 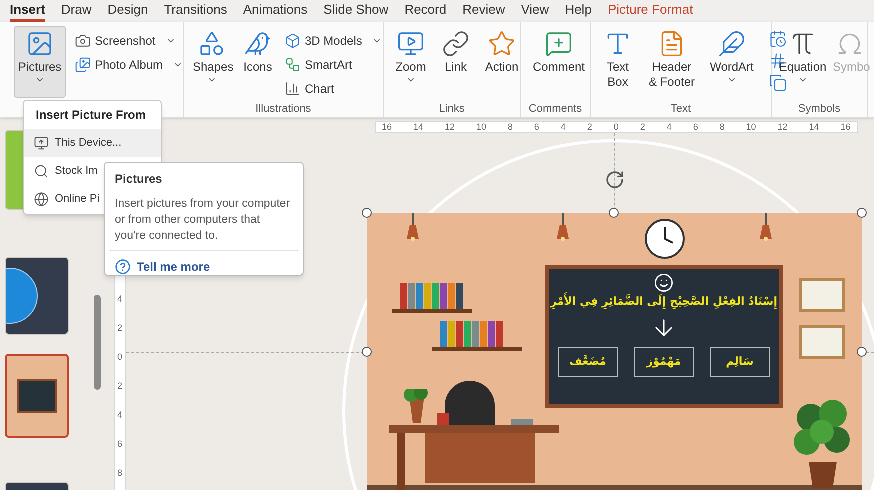 What do you see at coordinates (212, 62) in the screenshot?
I see `ribbon-button: Shapes` at bounding box center [212, 62].